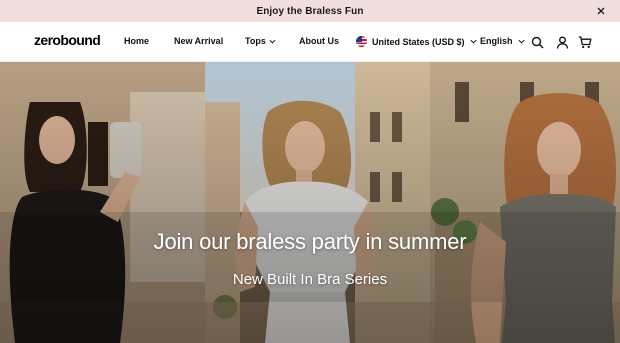 This screenshot has width=620, height=343. I want to click on announcement-text: Enjoy the Braless Fun, so click(310, 11).